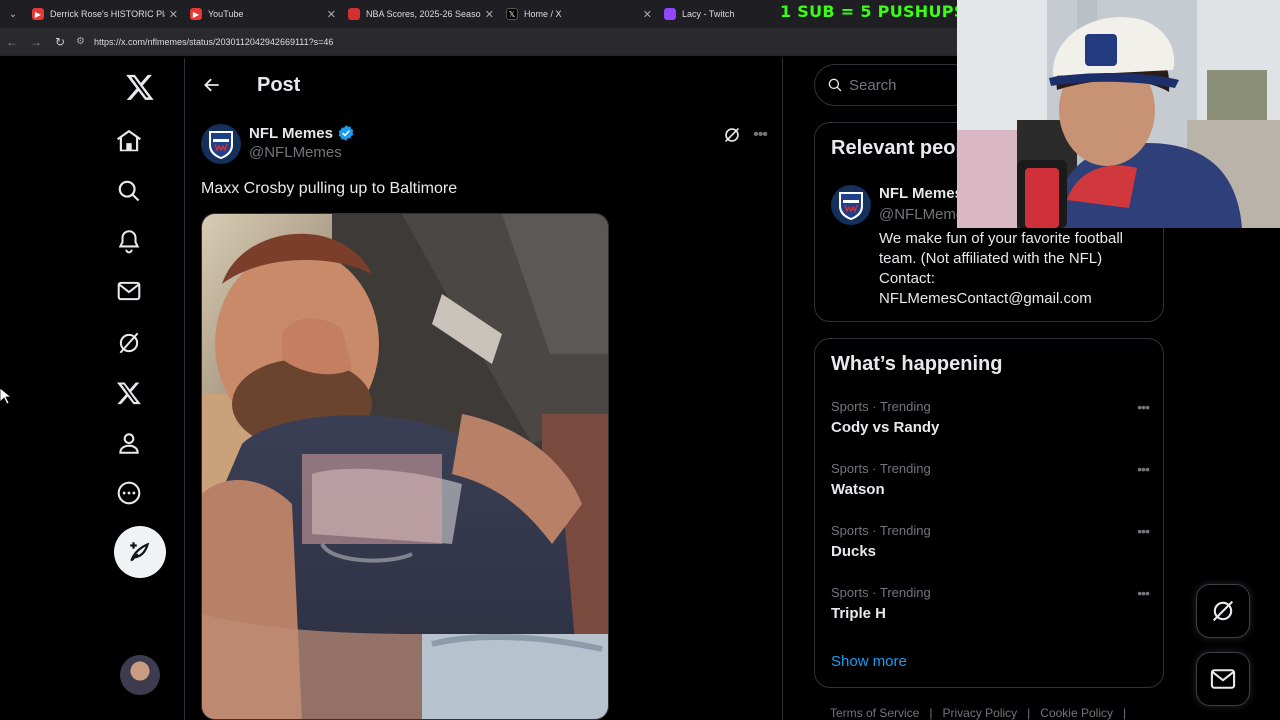  I want to click on trend-name: Triple H, so click(859, 613).